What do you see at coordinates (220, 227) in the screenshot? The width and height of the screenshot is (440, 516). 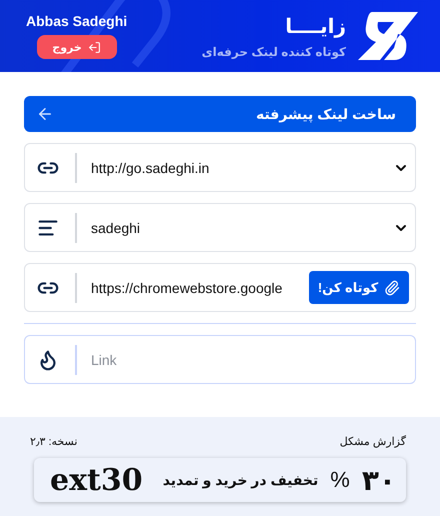 I see `alias-select: sadeghi` at bounding box center [220, 227].